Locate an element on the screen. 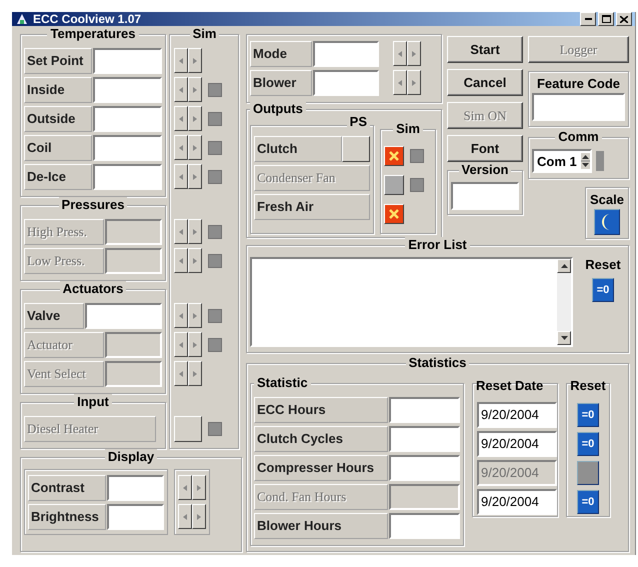 The image size is (638, 567). scroll-down-button is located at coordinates (564, 338).